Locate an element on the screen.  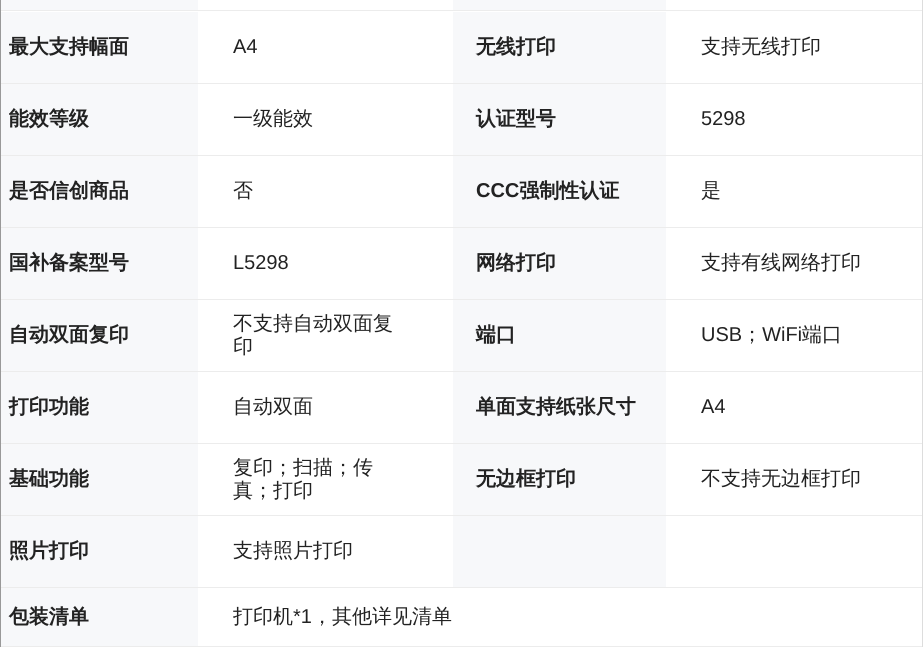
spec-value: 打印机*1，其他详见清单 is located at coordinates (342, 617).